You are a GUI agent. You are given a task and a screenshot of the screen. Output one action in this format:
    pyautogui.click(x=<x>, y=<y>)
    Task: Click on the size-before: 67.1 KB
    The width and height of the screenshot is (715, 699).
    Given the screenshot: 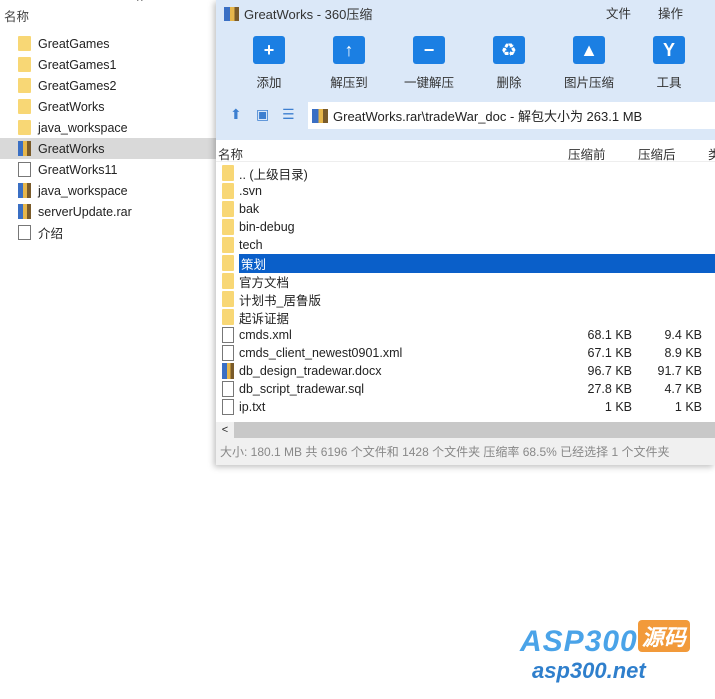 What is the action you would take?
    pyautogui.click(x=609, y=353)
    